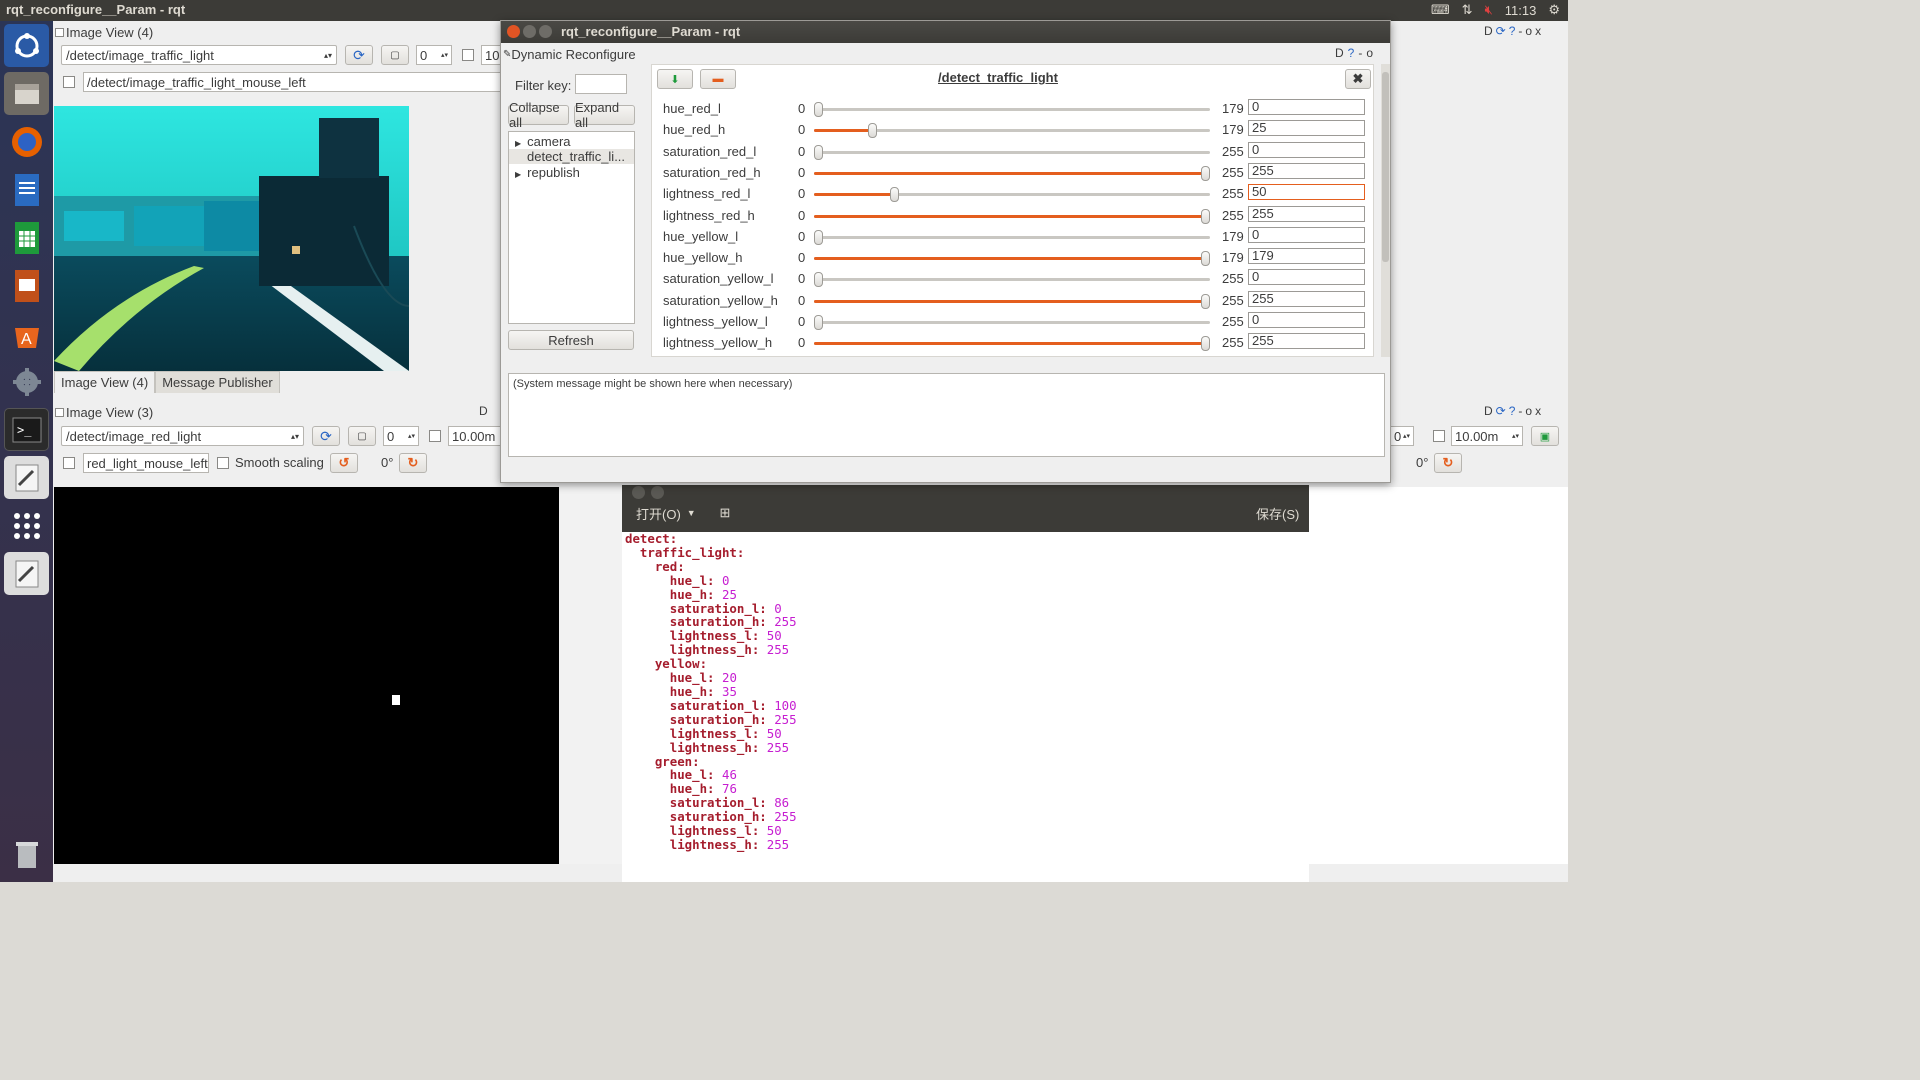 This screenshot has width=1920, height=1080. I want to click on ubuntu-dash-icon, so click(26, 45).